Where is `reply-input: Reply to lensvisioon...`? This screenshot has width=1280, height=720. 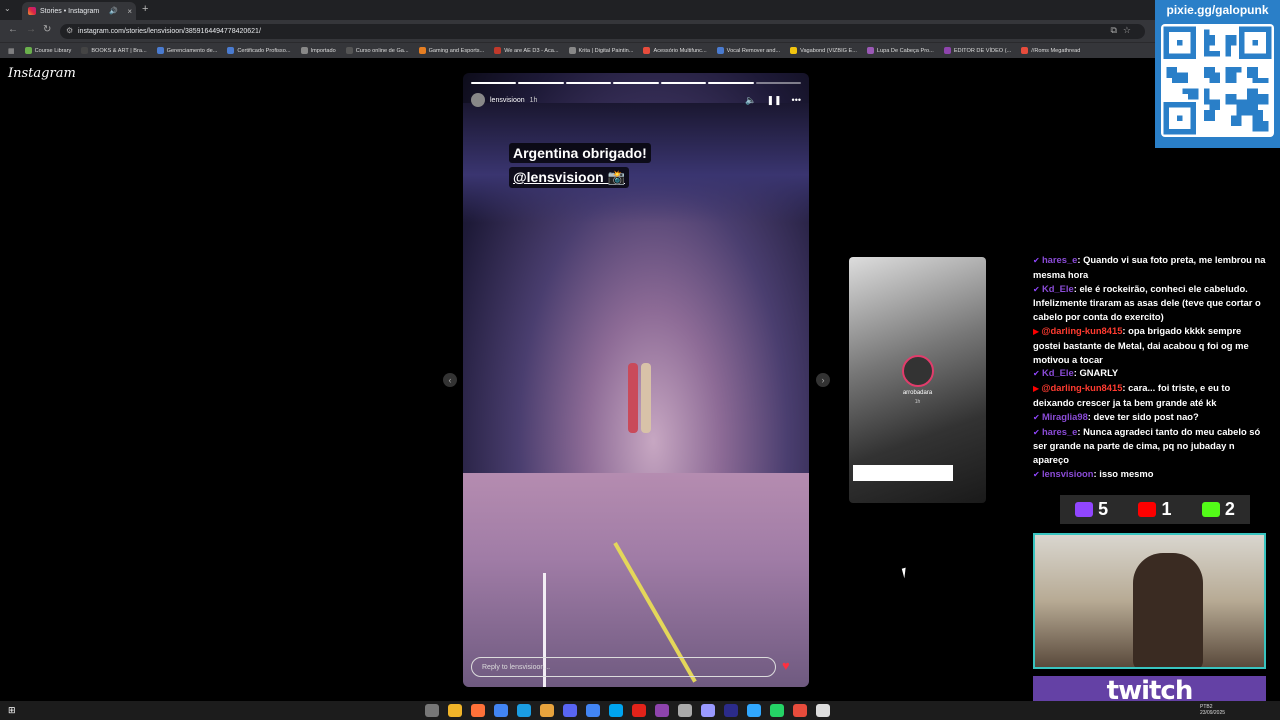
reply-input: Reply to lensvisioon... is located at coordinates (623, 667).